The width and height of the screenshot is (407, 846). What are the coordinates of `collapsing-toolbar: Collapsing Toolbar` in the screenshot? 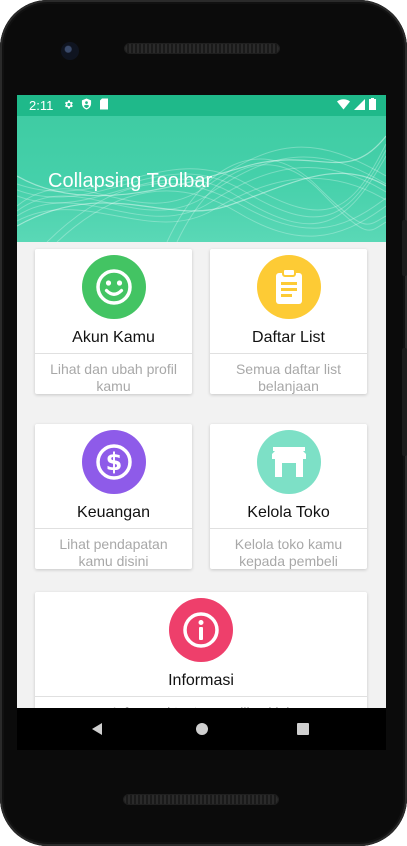 It's located at (201, 179).